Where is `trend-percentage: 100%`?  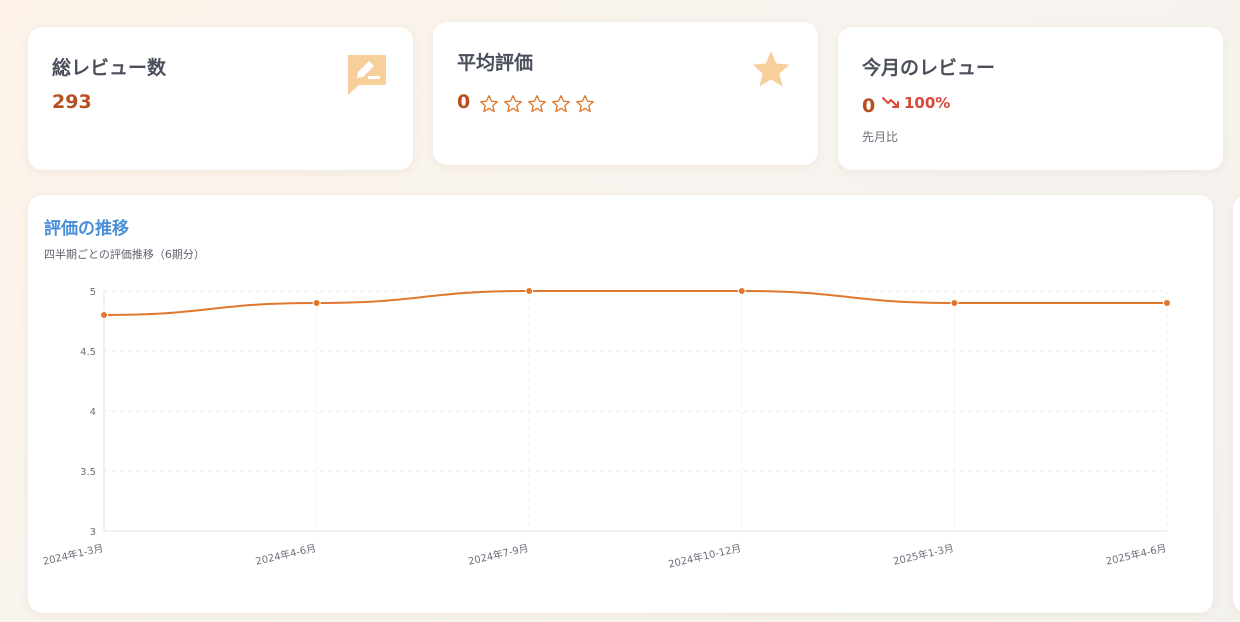 trend-percentage: 100% is located at coordinates (927, 103).